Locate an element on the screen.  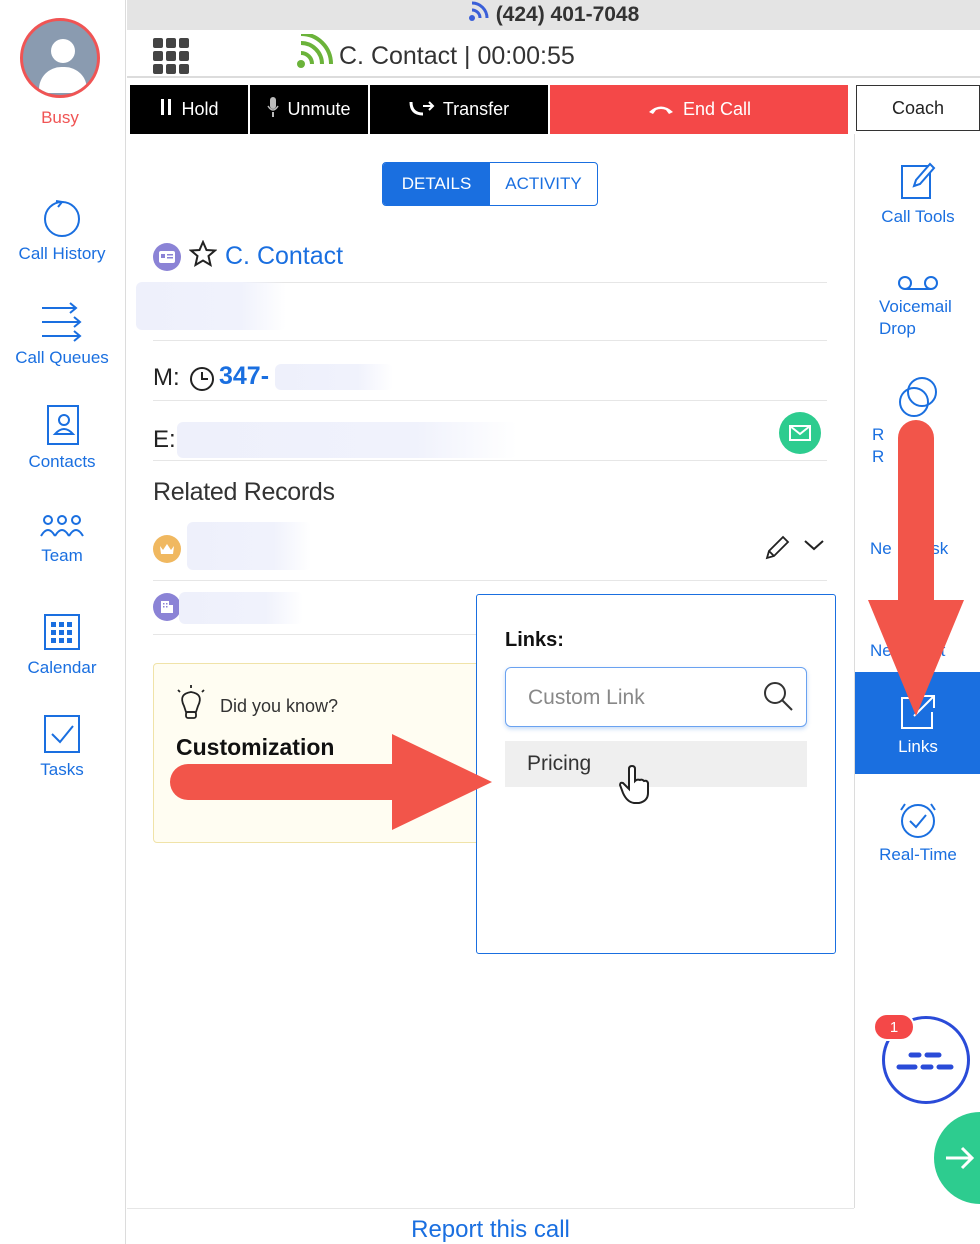
hand-cursor-icon is located at coordinates (635, 787).